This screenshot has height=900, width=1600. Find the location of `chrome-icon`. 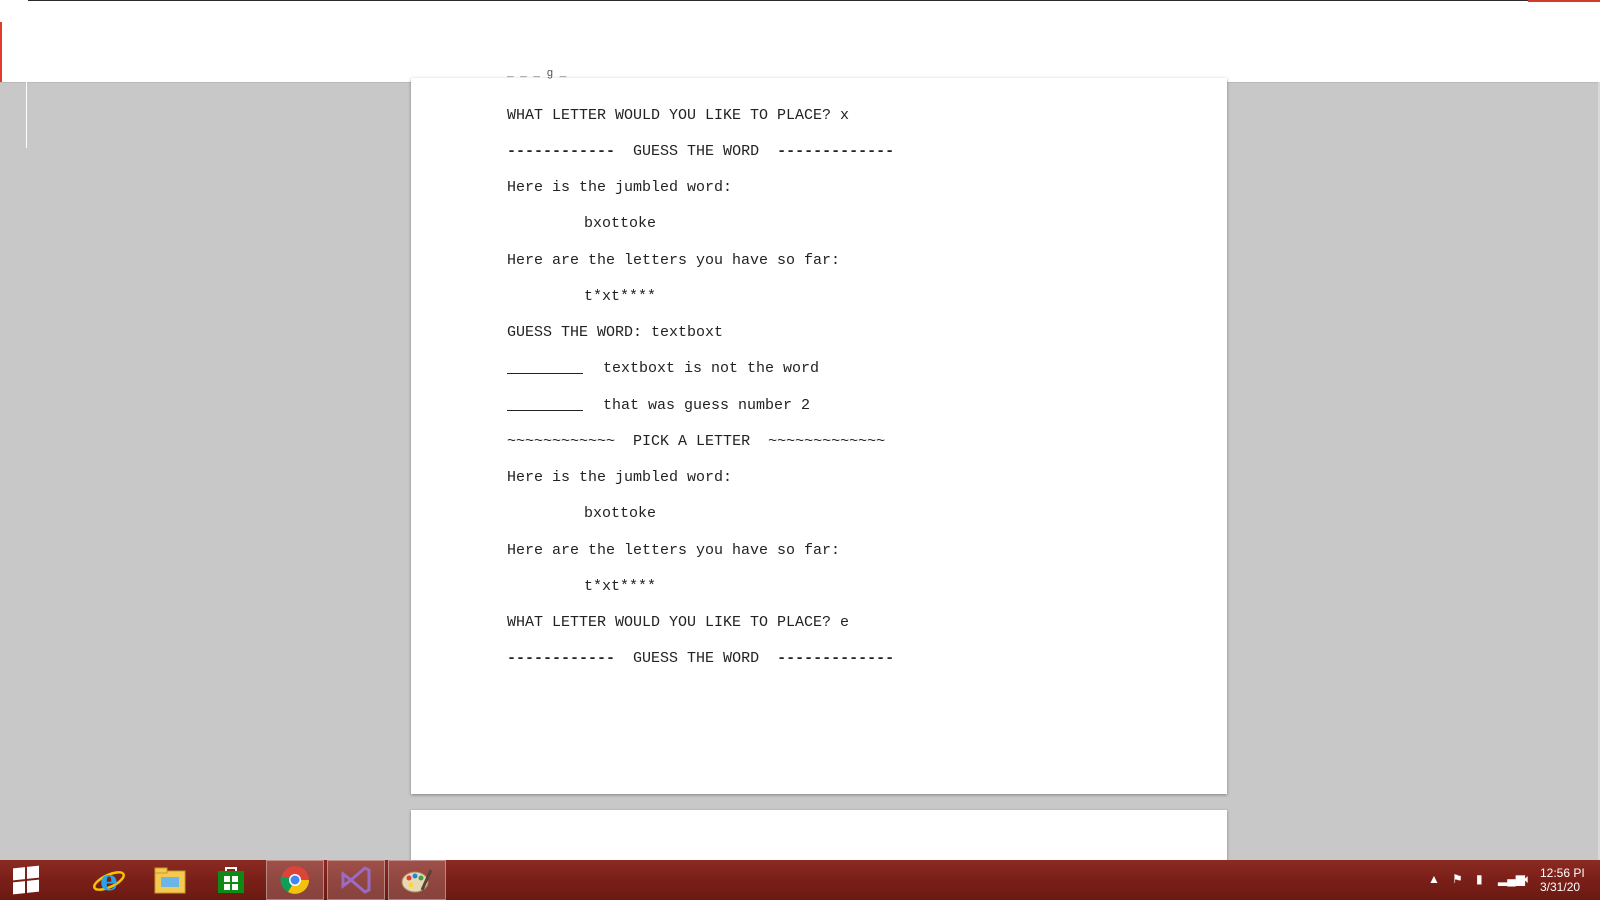

chrome-icon is located at coordinates (294, 880).